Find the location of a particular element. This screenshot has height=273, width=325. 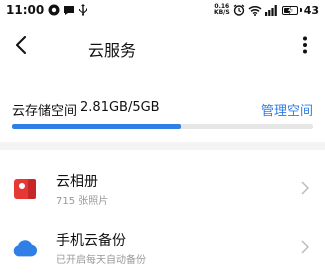

more-vertical-icon is located at coordinates (305, 47).